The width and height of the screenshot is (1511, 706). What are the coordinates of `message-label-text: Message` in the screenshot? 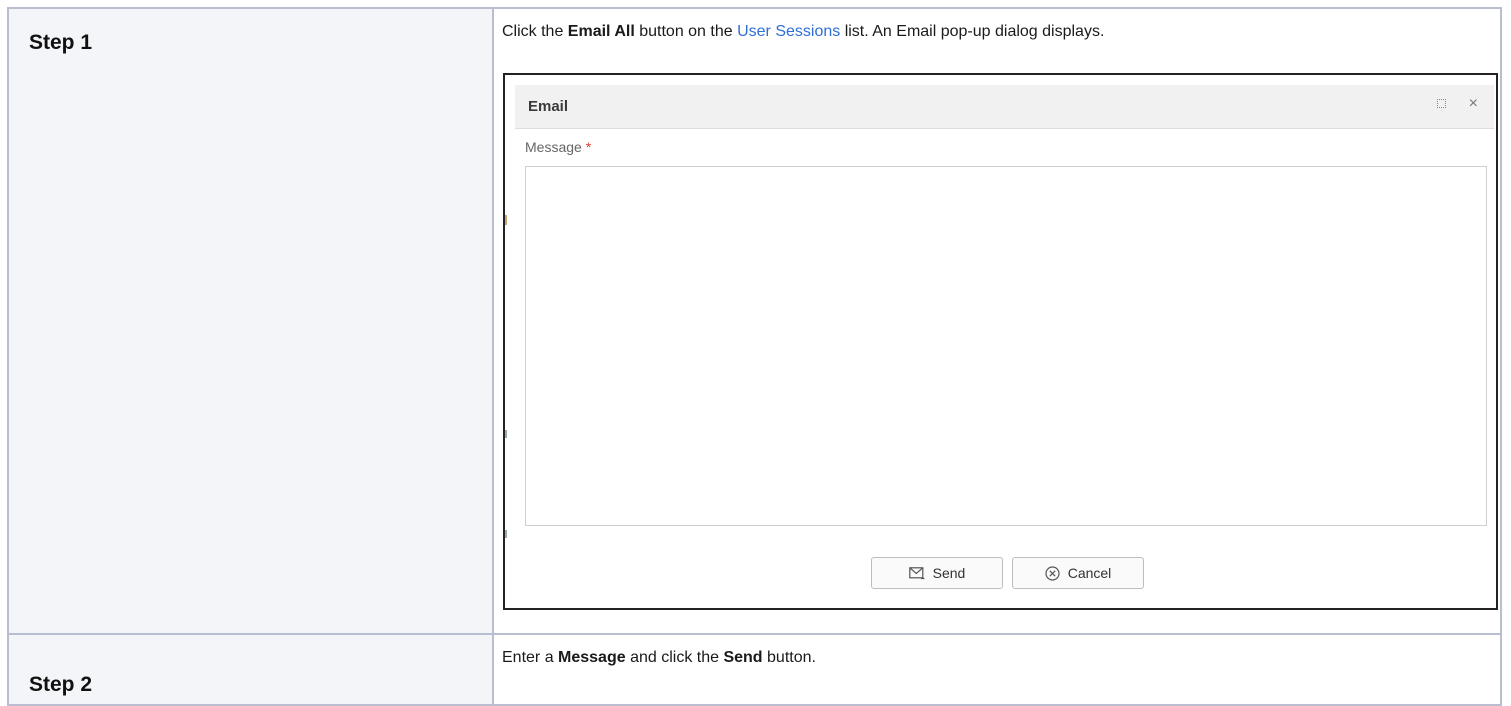 It's located at (553, 147).